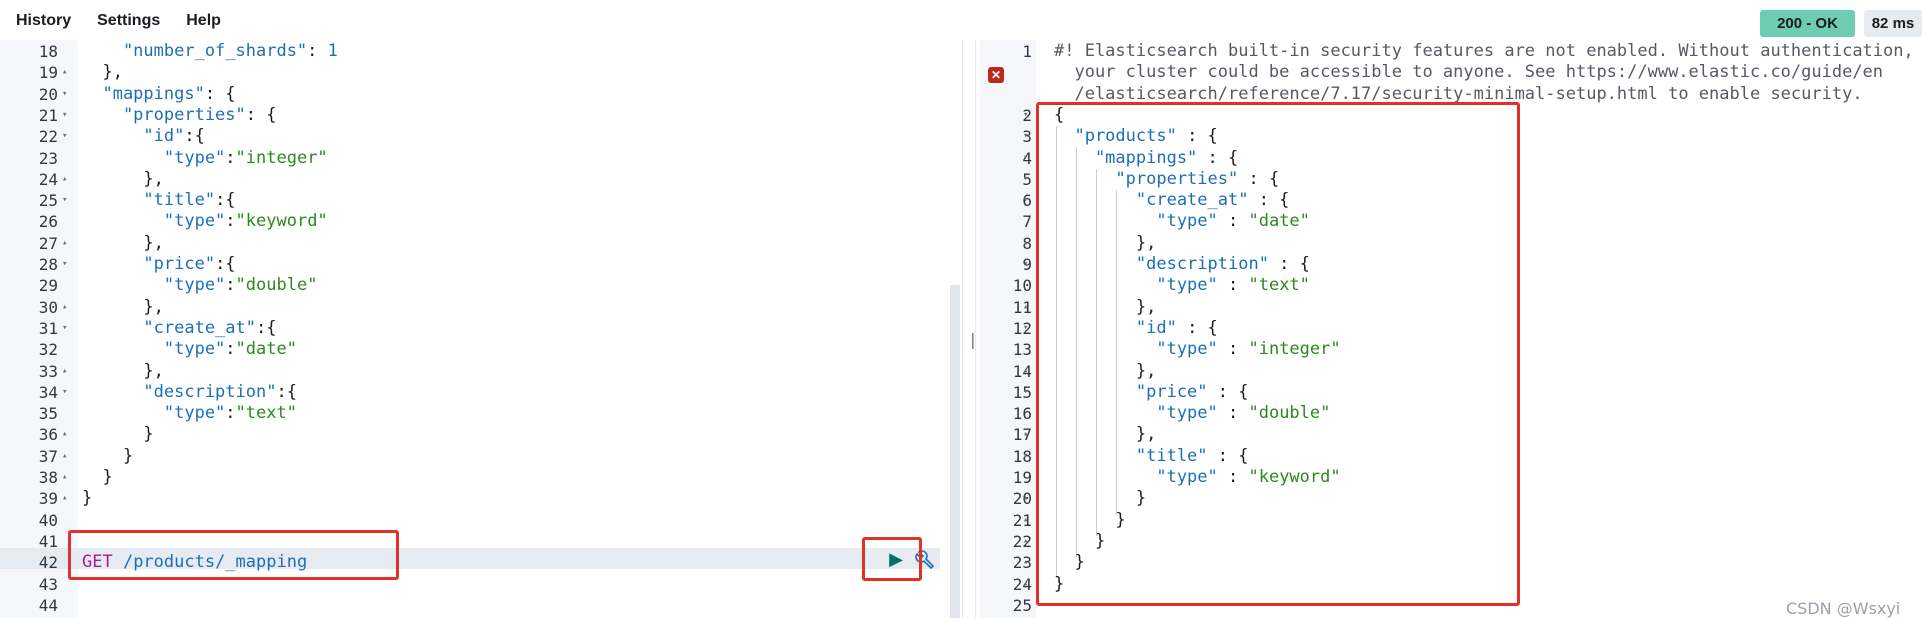 The image size is (1926, 618). Describe the element at coordinates (475, 392) in the screenshot. I see `code-line: 34 ▾ "description":{` at that location.